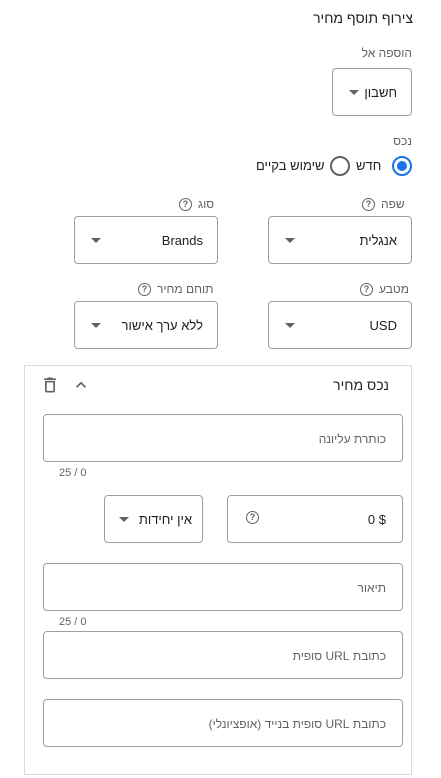 This screenshot has height=778, width=441. What do you see at coordinates (340, 325) in the screenshot?
I see `currency-select: USD` at bounding box center [340, 325].